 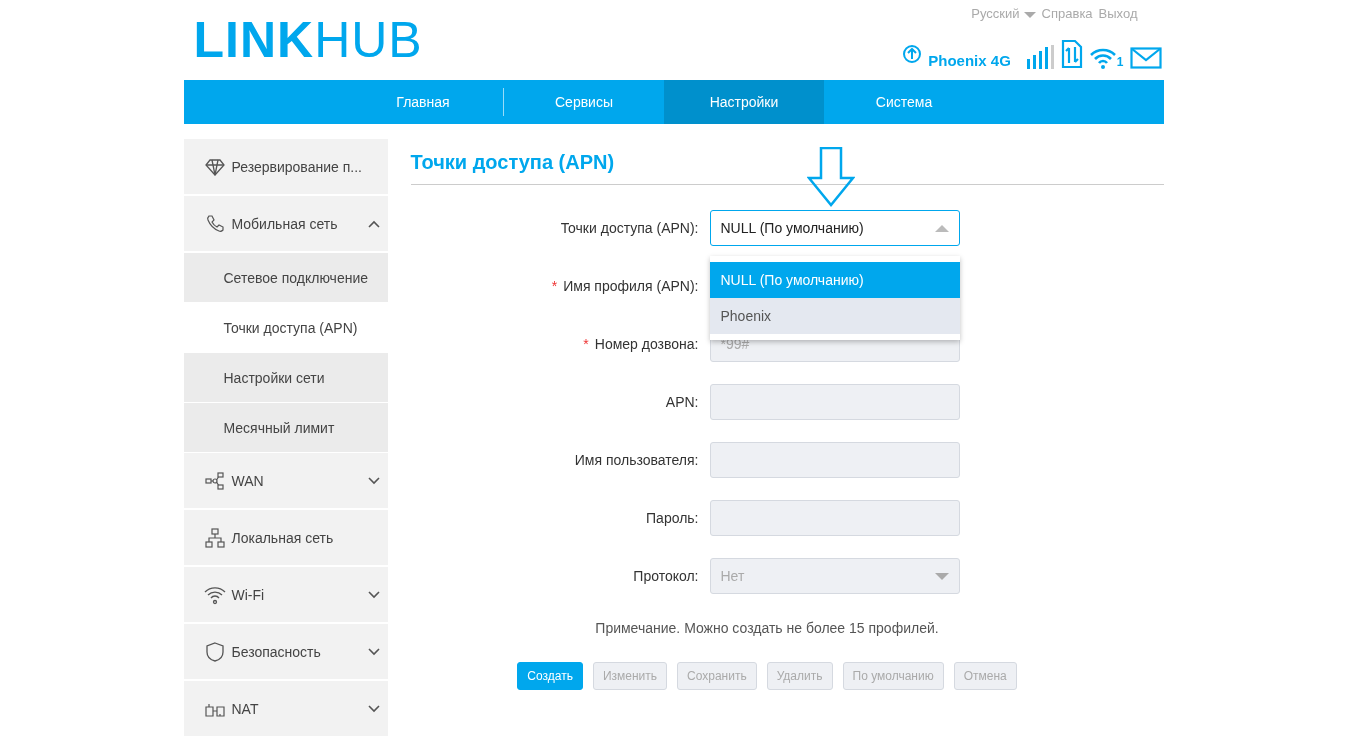 I want to click on dropdown-option: Phoenix, so click(x=834, y=316).